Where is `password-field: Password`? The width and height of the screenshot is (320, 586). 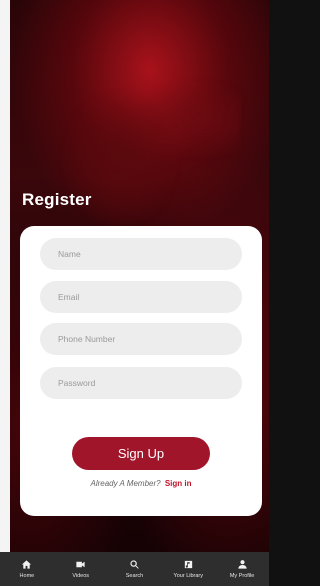 password-field: Password is located at coordinates (141, 383).